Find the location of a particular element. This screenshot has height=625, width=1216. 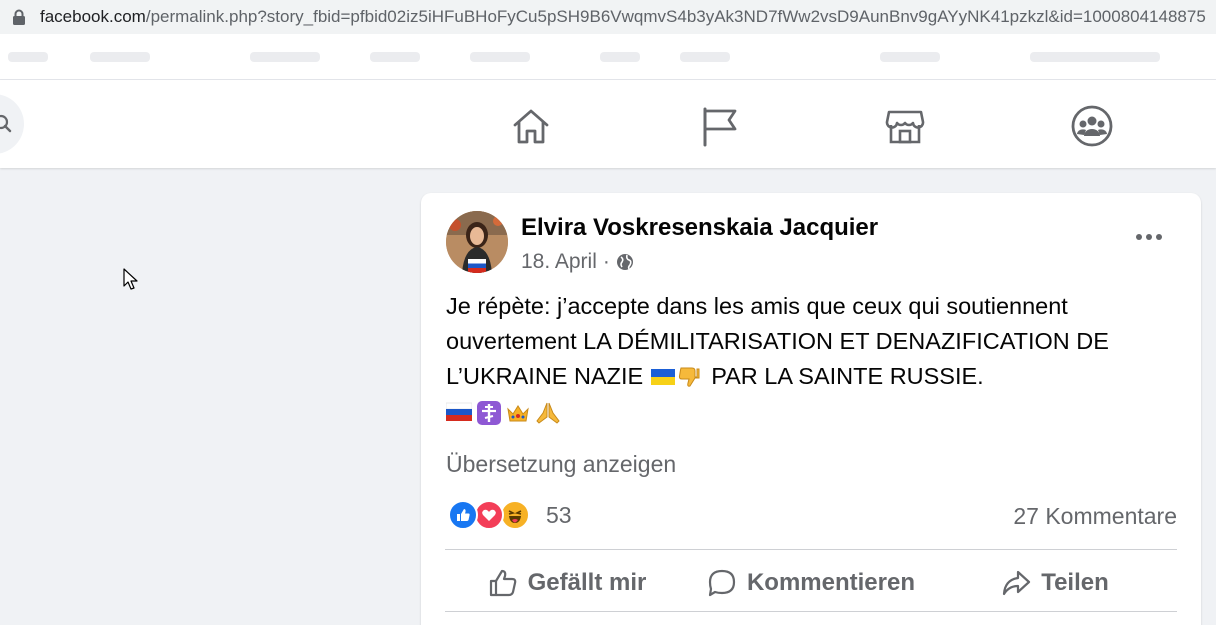

nav-pages is located at coordinates (719, 126).